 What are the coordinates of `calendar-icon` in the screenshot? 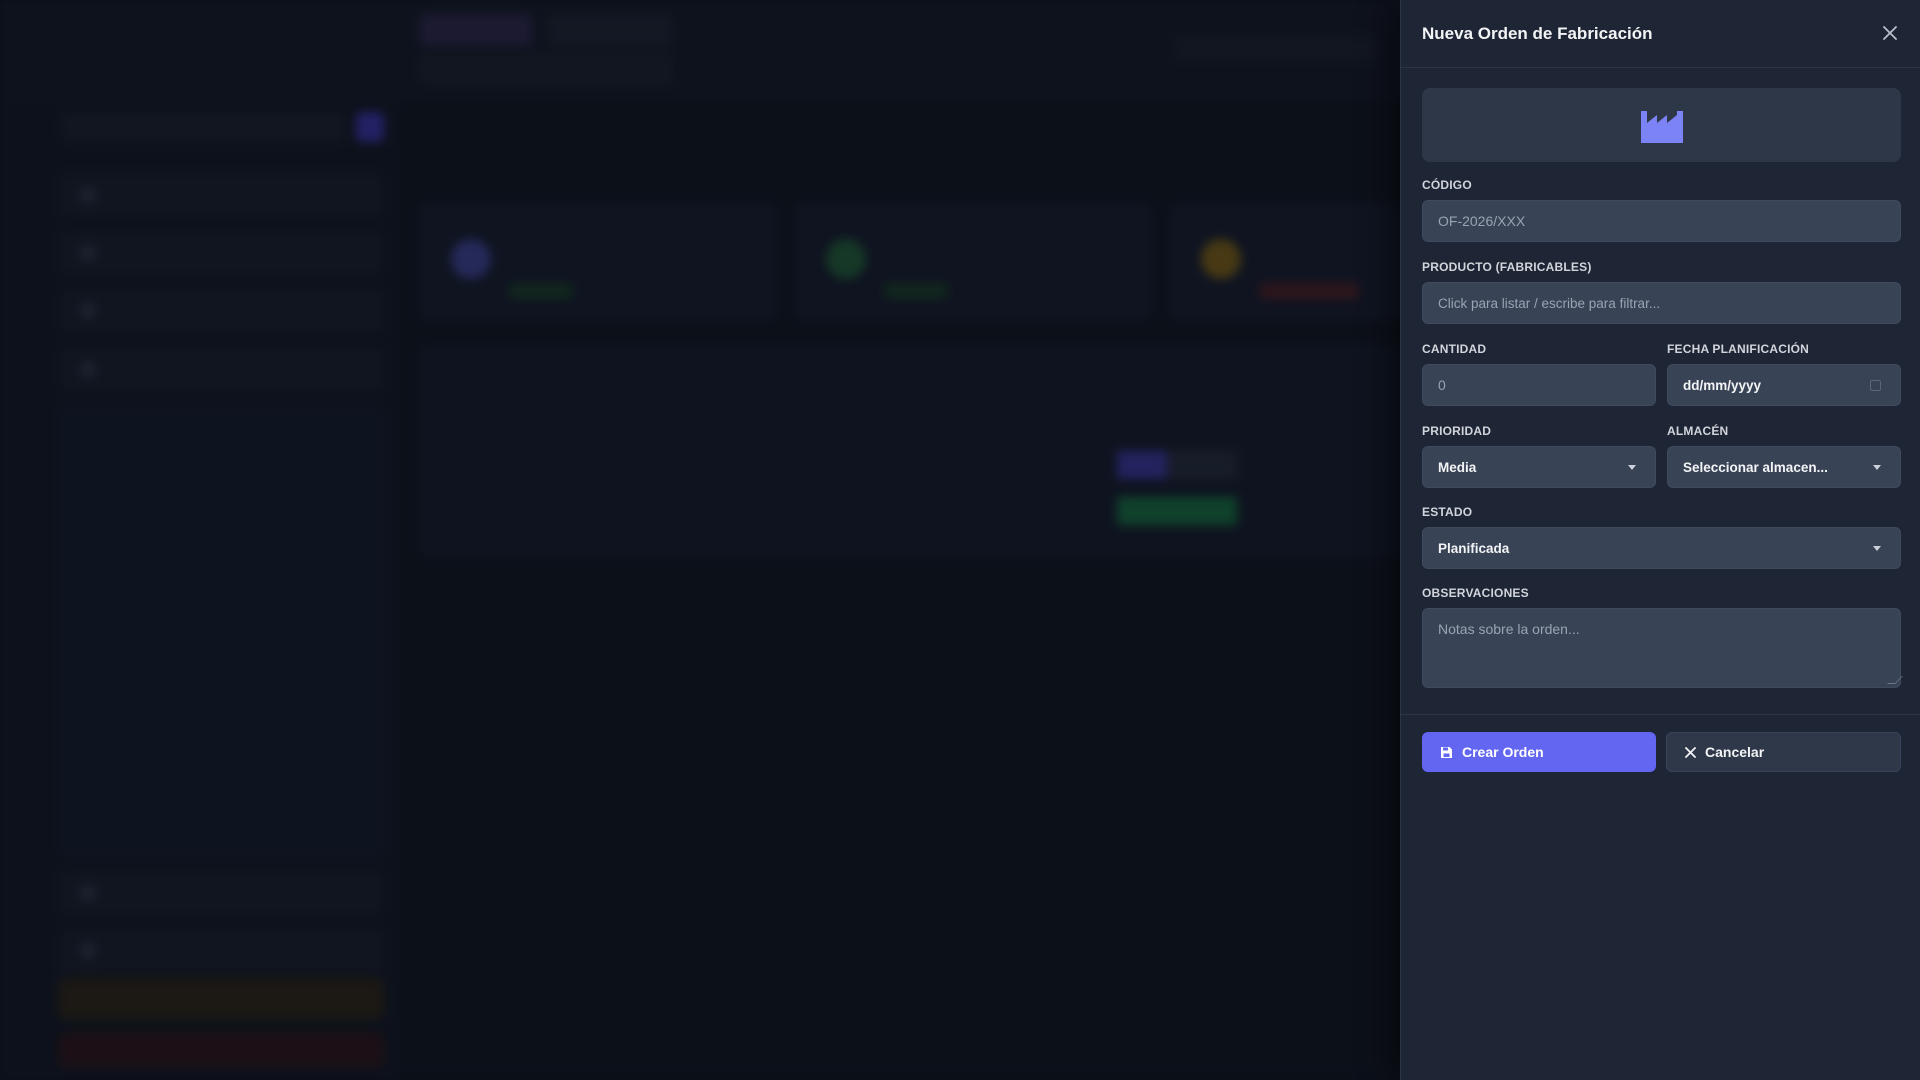 It's located at (1875, 385).